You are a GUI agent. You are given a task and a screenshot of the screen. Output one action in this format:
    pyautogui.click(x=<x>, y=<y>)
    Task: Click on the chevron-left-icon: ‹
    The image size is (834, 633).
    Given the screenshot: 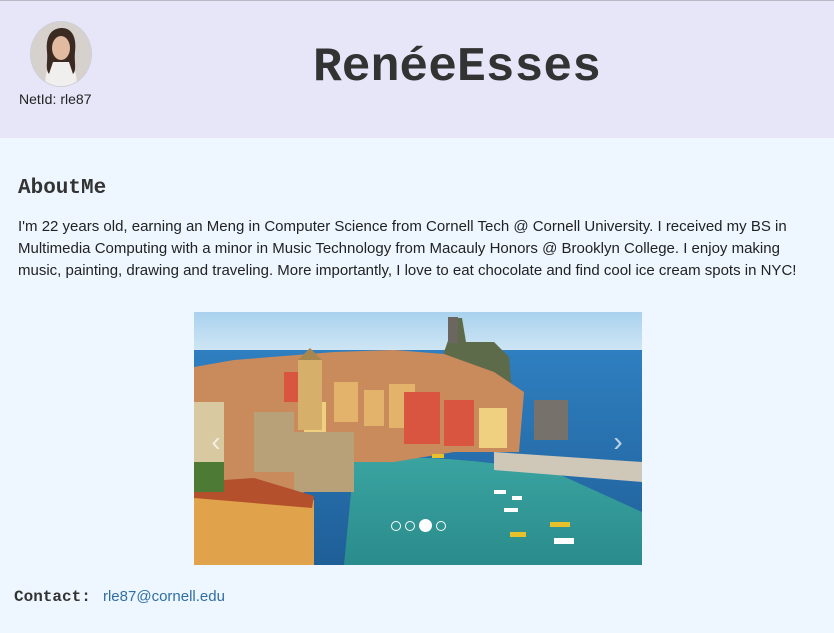 What is the action you would take?
    pyautogui.click(x=216, y=441)
    